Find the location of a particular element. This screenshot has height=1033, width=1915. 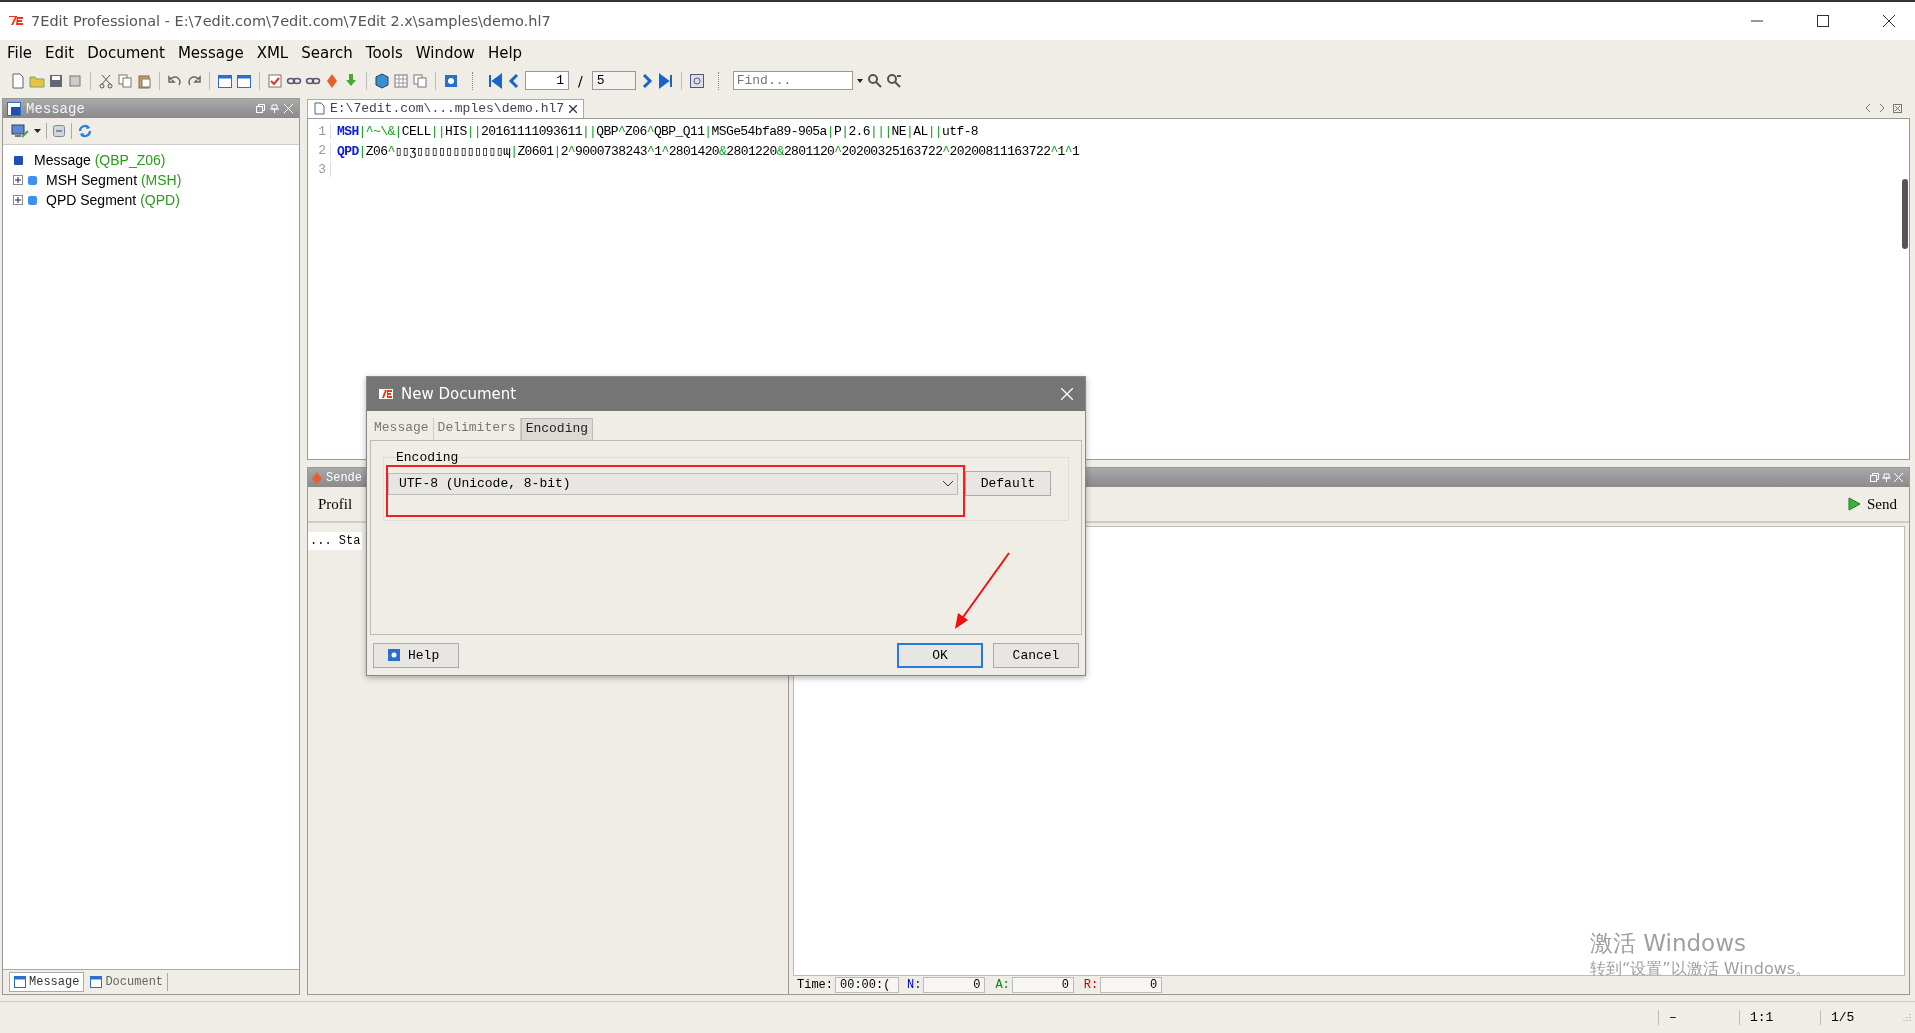

message-panel-icon is located at coordinates (14, 108).